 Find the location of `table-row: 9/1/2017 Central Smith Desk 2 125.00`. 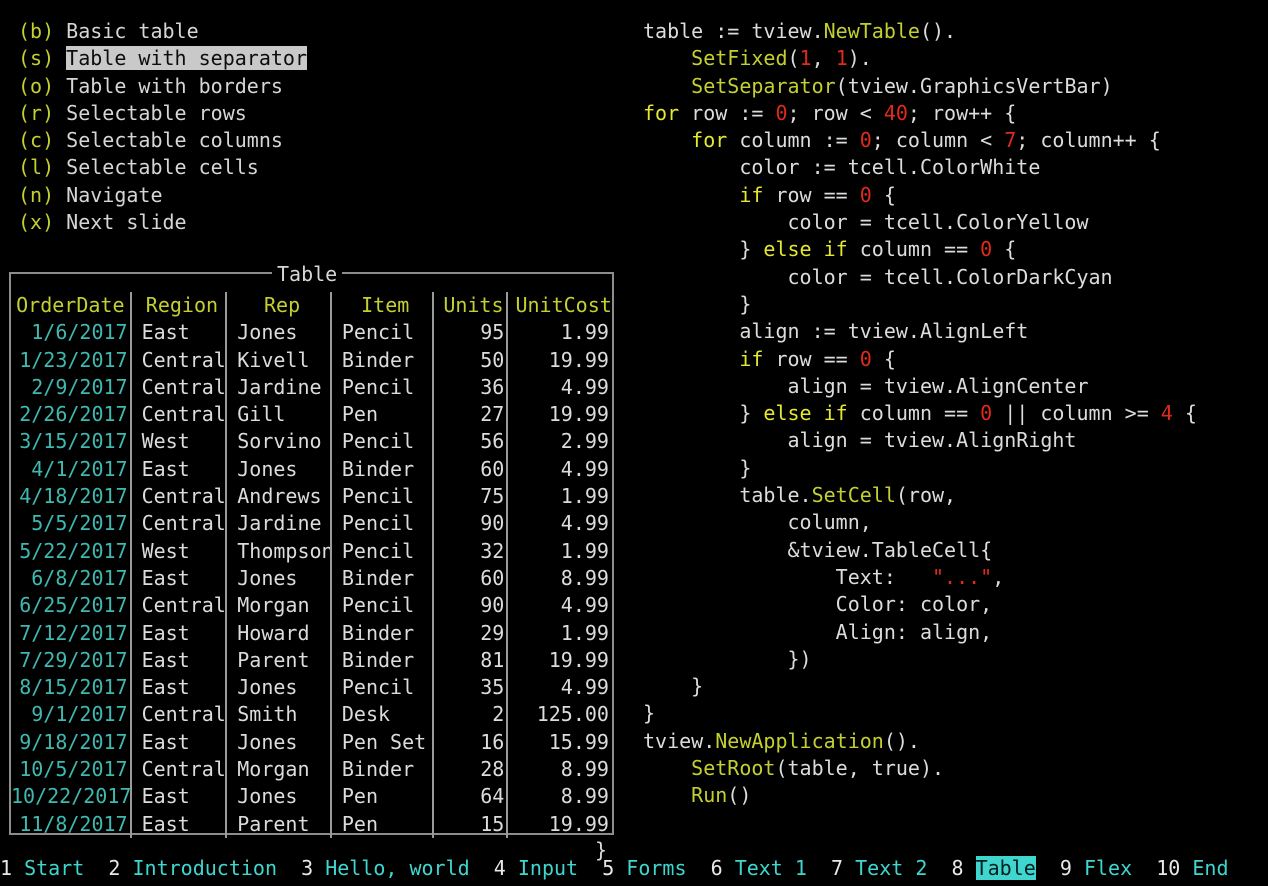

table-row: 9/1/2017 Central Smith Desk 2 125.00 is located at coordinates (311, 715).